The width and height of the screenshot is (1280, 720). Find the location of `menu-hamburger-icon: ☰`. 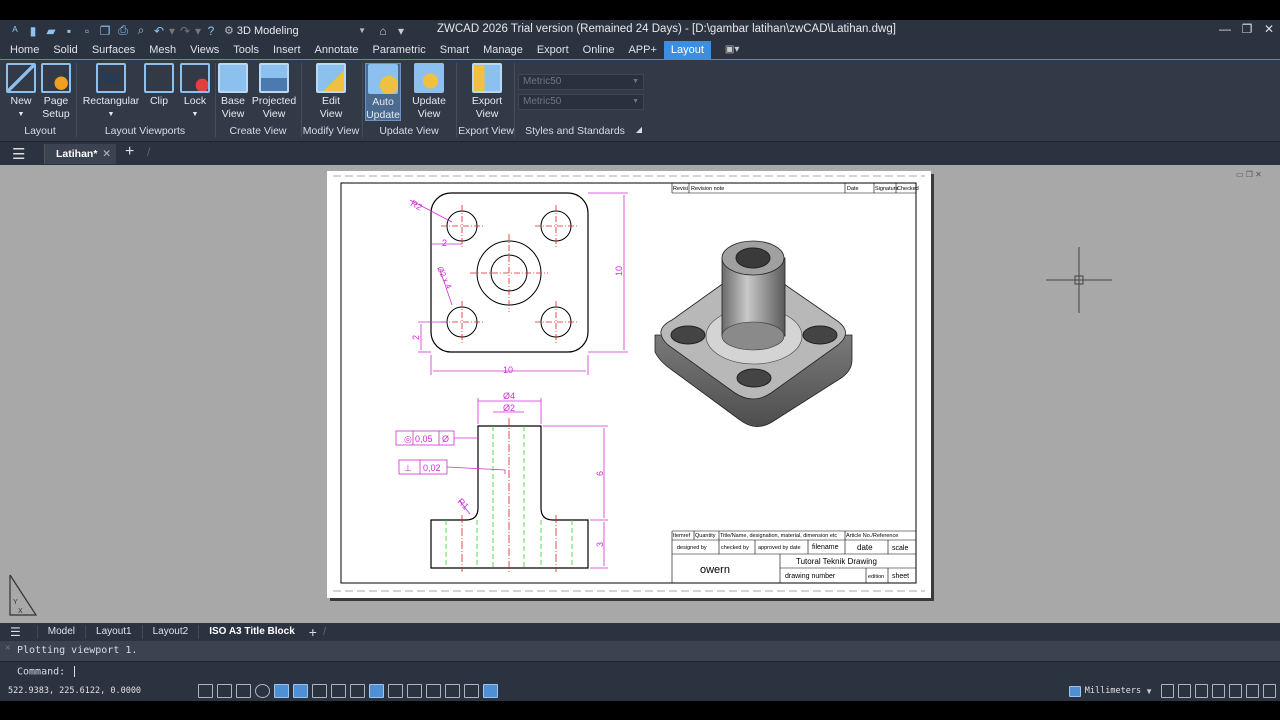

menu-hamburger-icon: ☰ is located at coordinates (18, 154).